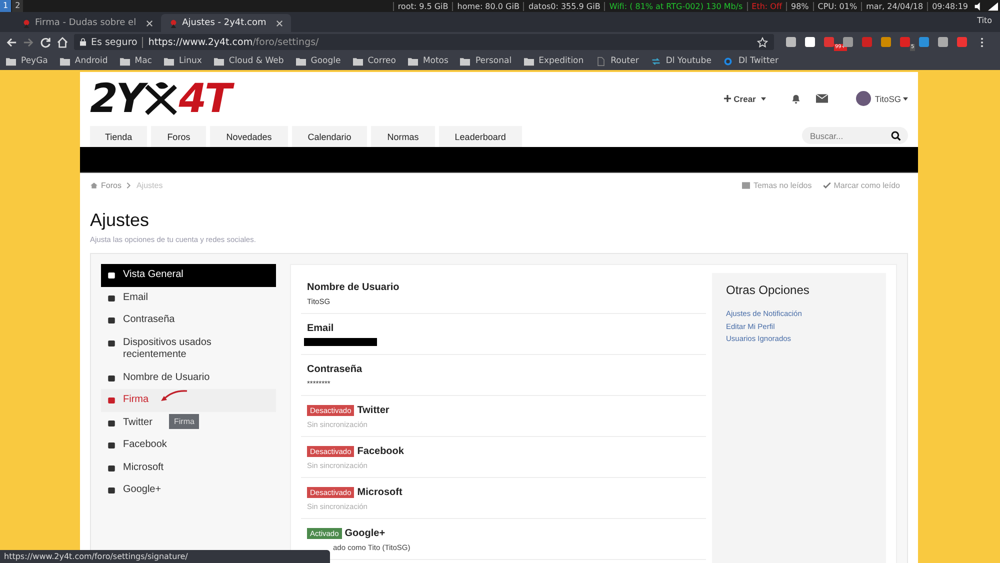 This screenshot has height=563, width=1000. I want to click on nav-tab: Normas, so click(403, 136).